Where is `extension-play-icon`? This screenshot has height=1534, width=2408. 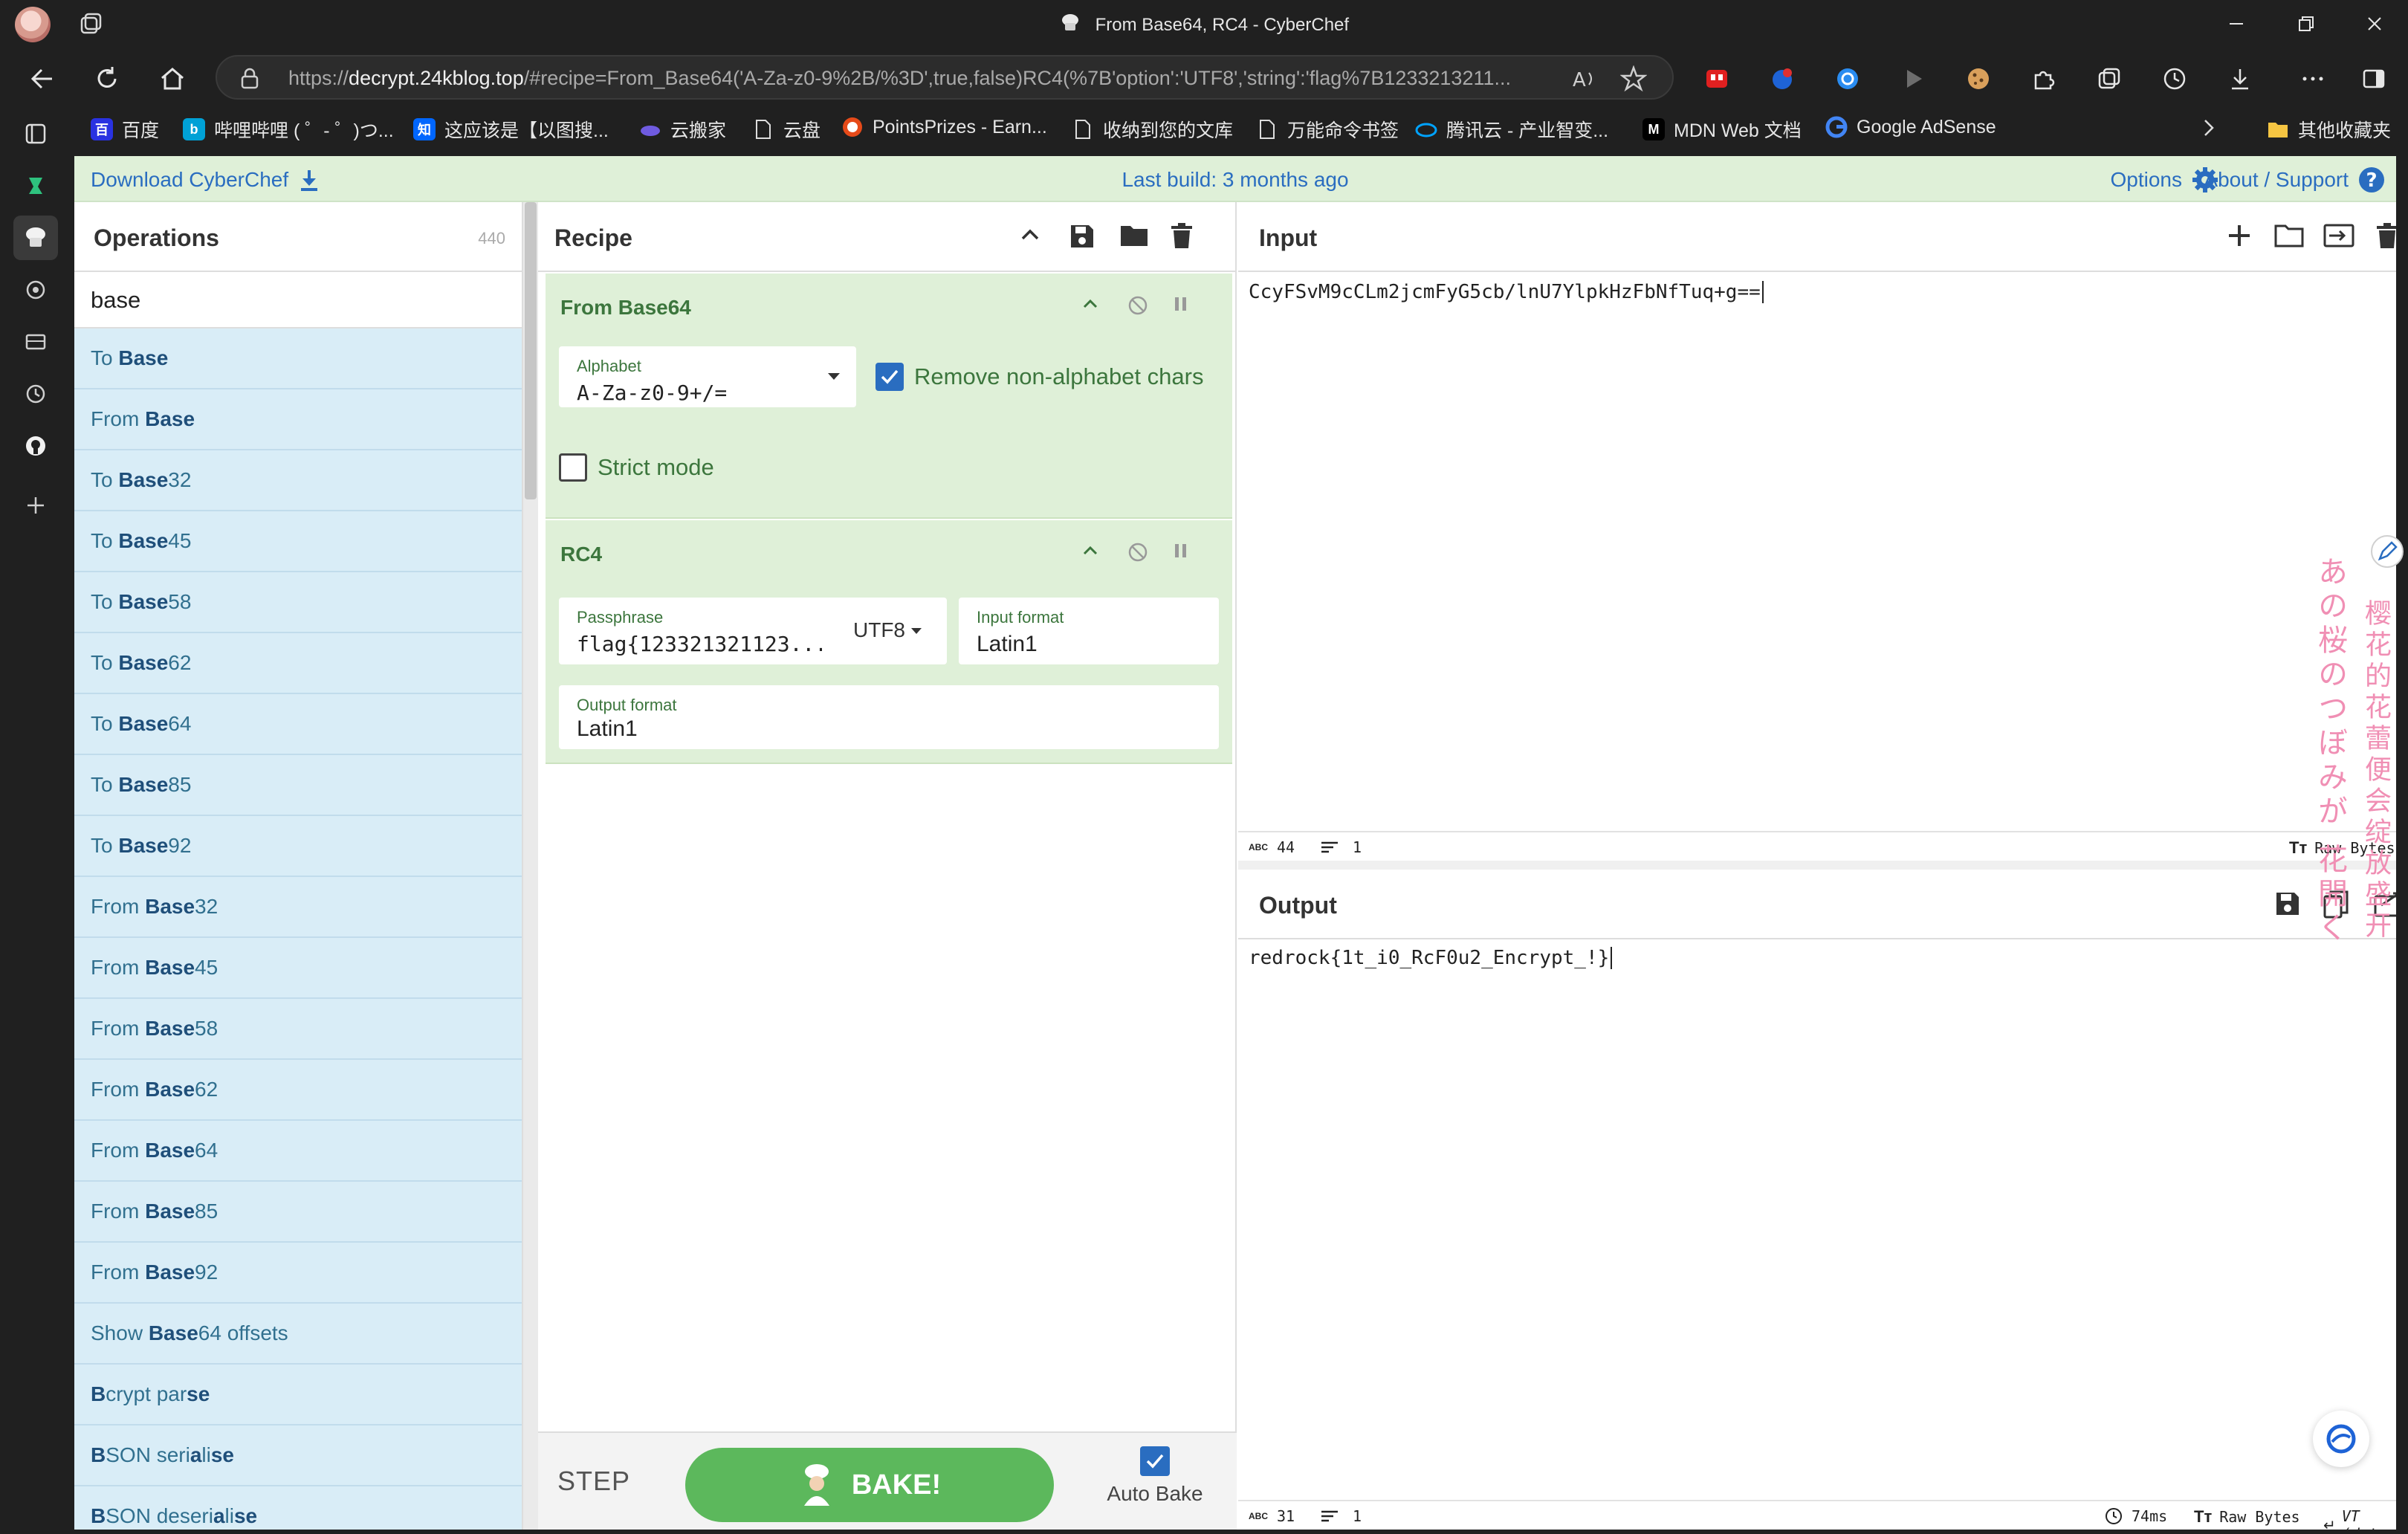
extension-play-icon is located at coordinates (1913, 78).